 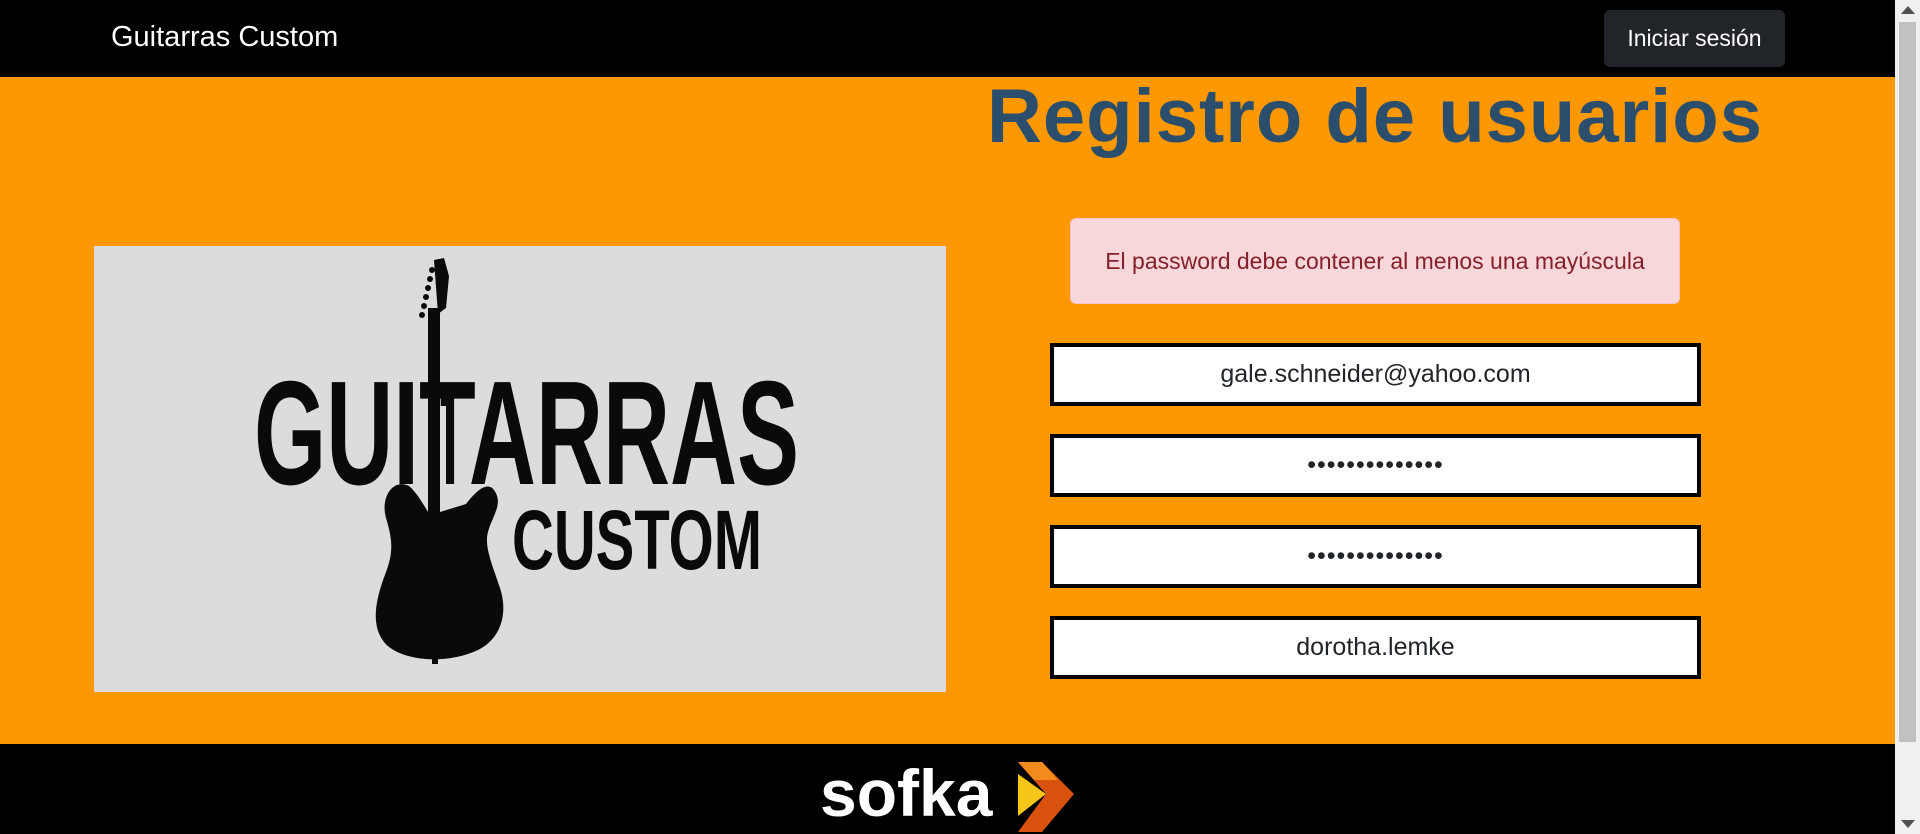 What do you see at coordinates (1375, 465) in the screenshot?
I see `password-field` at bounding box center [1375, 465].